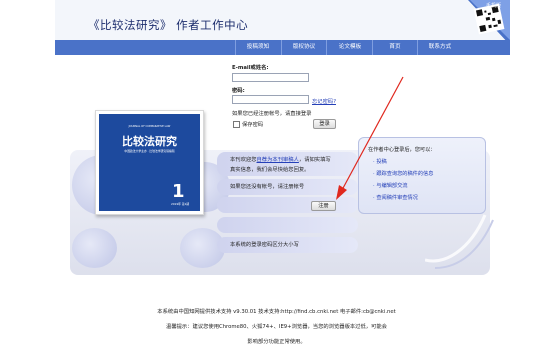 The height and width of the screenshot is (347, 553). Describe the element at coordinates (440, 47) in the screenshot. I see `nav-item-contact: 联系方式` at that location.